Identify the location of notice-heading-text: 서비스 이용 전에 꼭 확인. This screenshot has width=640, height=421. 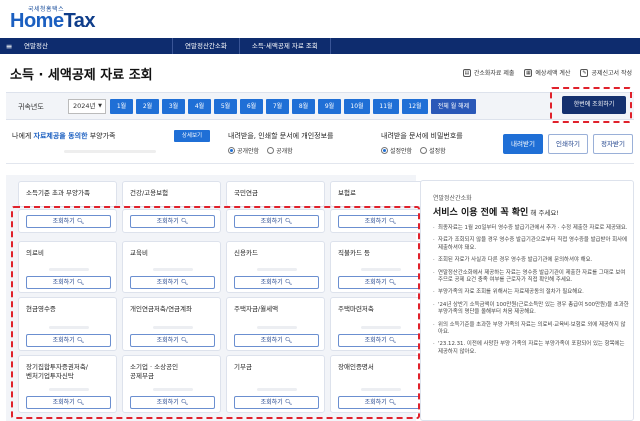
(481, 213).